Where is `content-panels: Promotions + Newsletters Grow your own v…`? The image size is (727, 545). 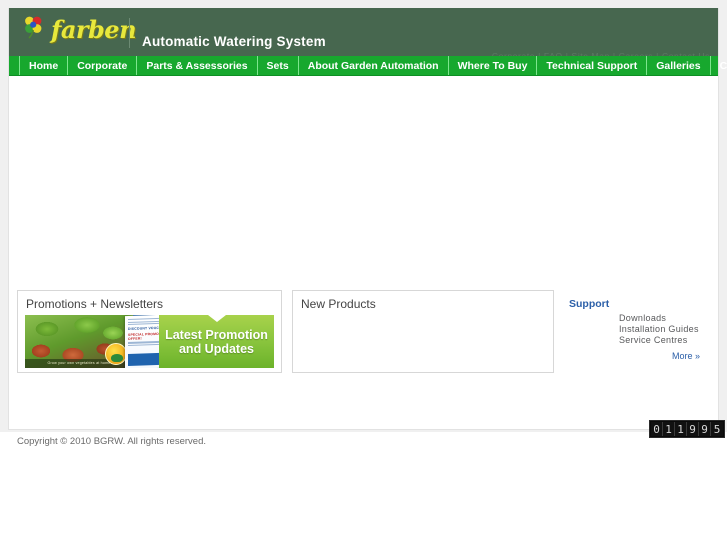
content-panels: Promotions + Newsletters Grow your own v… is located at coordinates (285, 331).